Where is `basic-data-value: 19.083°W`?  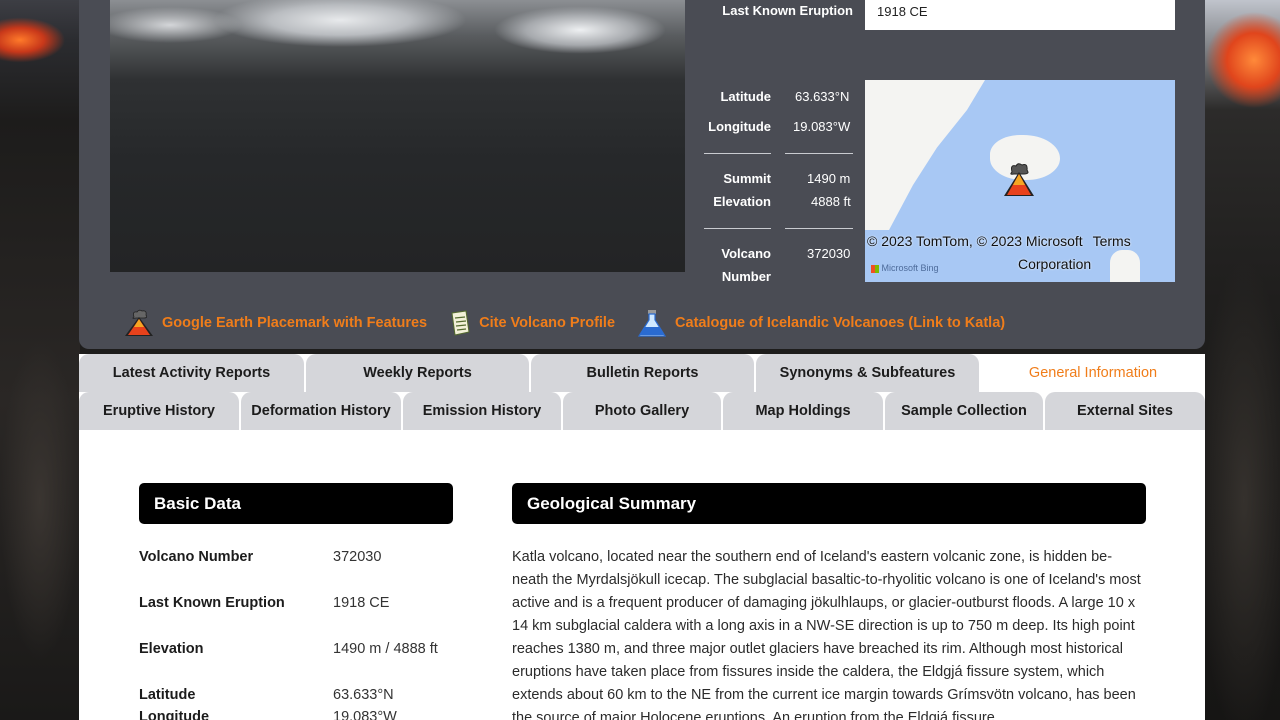
basic-data-value: 19.083°W is located at coordinates (365, 714).